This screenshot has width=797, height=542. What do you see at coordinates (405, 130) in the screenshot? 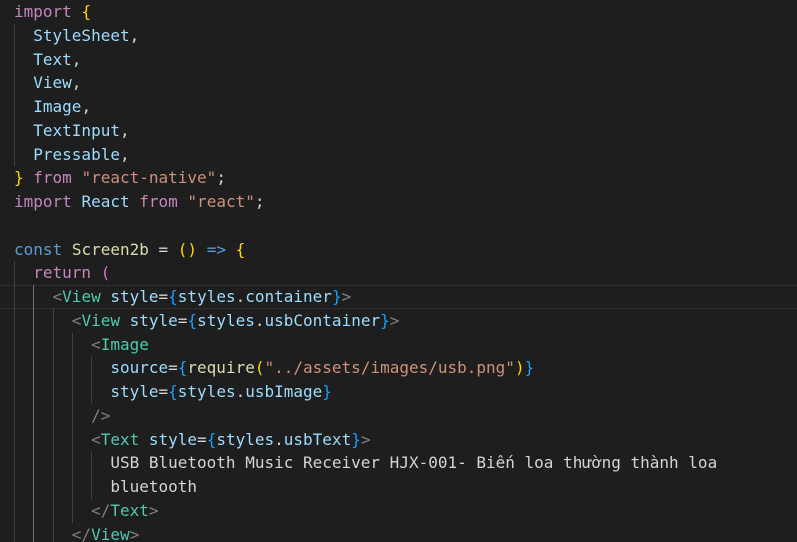
I see `code-line: TextInput,` at bounding box center [405, 130].